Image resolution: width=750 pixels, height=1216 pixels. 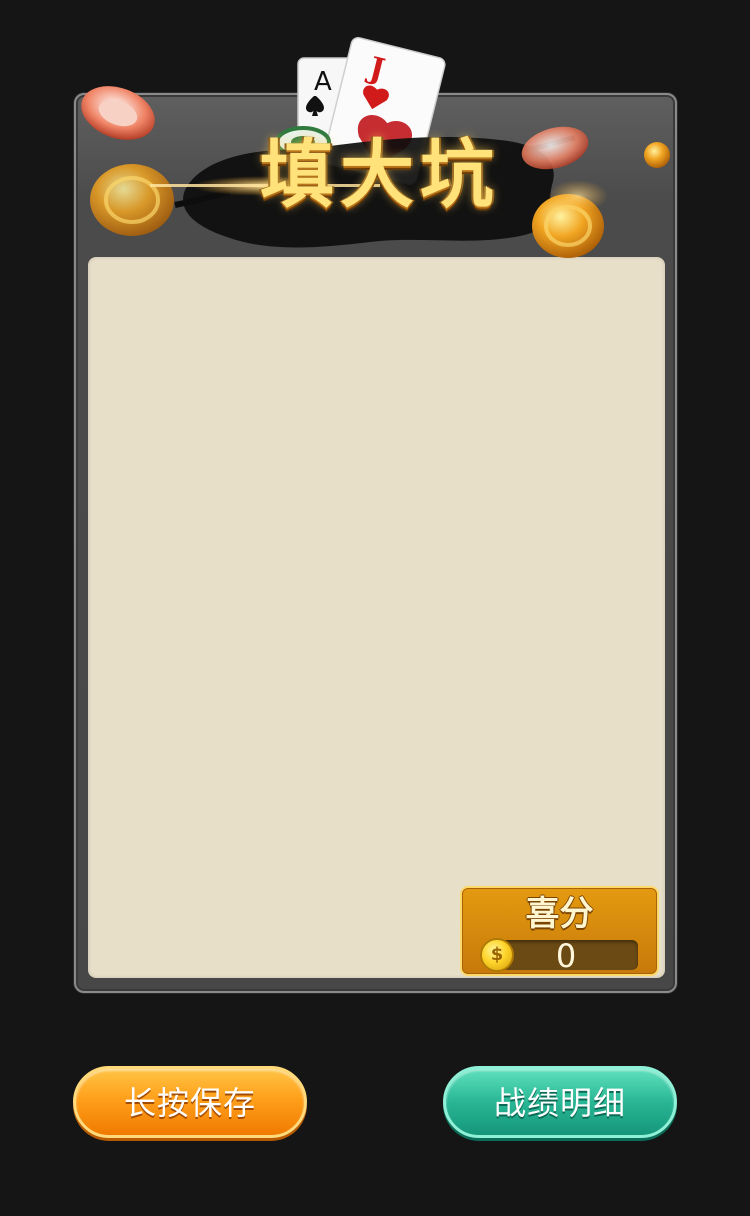 I want to click on svg-text: J, so click(x=375, y=69).